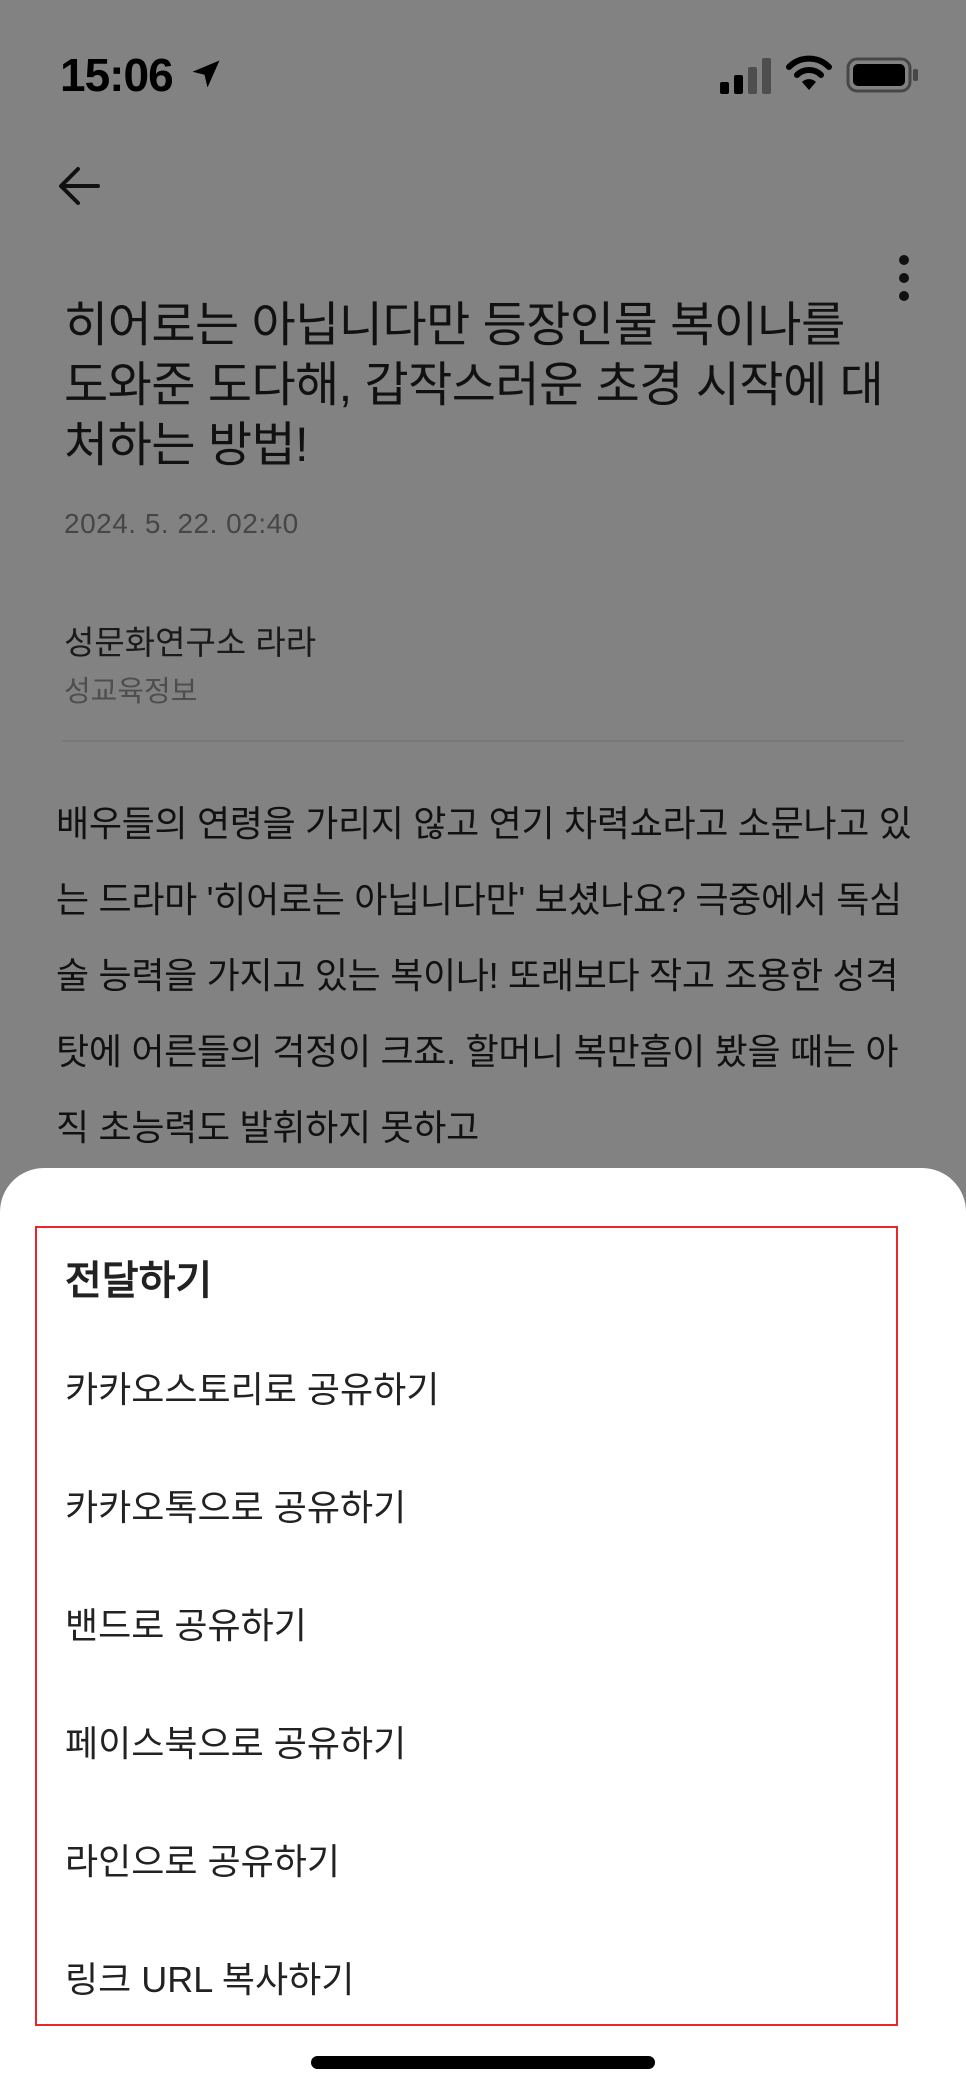 This screenshot has height=2092, width=966. What do you see at coordinates (466, 1387) in the screenshot?
I see `share-kakaostory-option: 카카오스토리로 공유하기` at bounding box center [466, 1387].